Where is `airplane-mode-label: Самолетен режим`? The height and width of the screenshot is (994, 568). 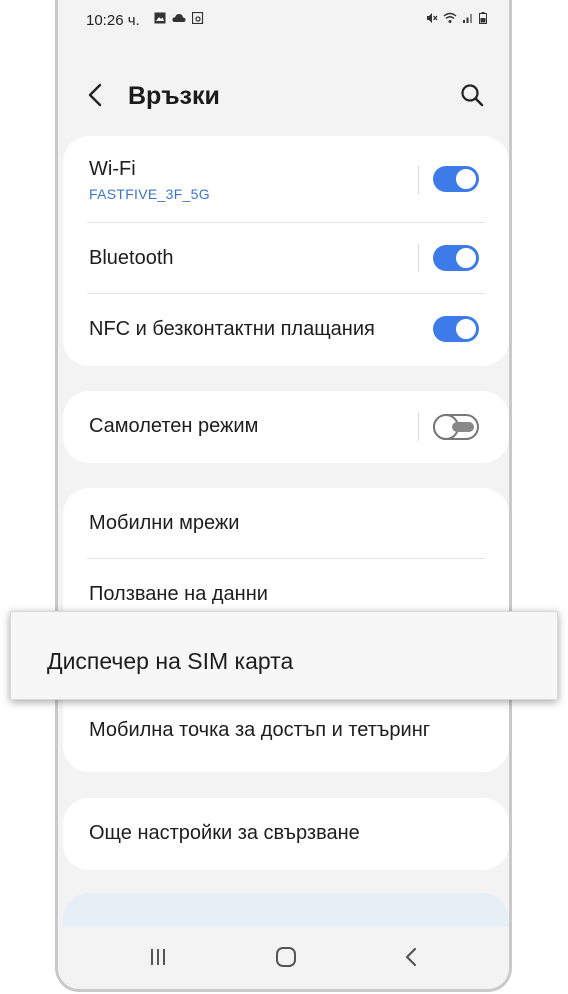
airplane-mode-label: Самолетен режим is located at coordinates (174, 426).